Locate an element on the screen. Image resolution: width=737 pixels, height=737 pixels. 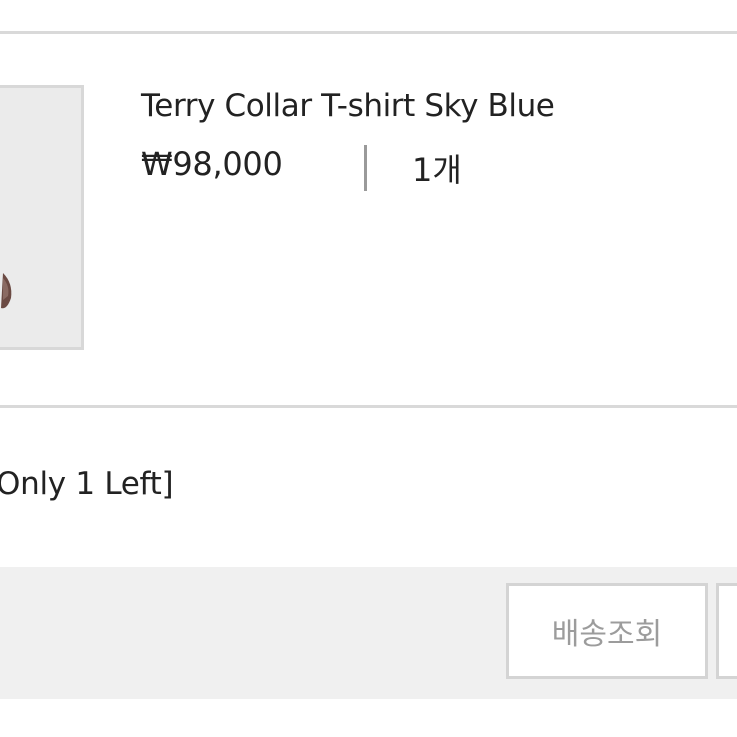
product-quantity: 1개 is located at coordinates (437, 170).